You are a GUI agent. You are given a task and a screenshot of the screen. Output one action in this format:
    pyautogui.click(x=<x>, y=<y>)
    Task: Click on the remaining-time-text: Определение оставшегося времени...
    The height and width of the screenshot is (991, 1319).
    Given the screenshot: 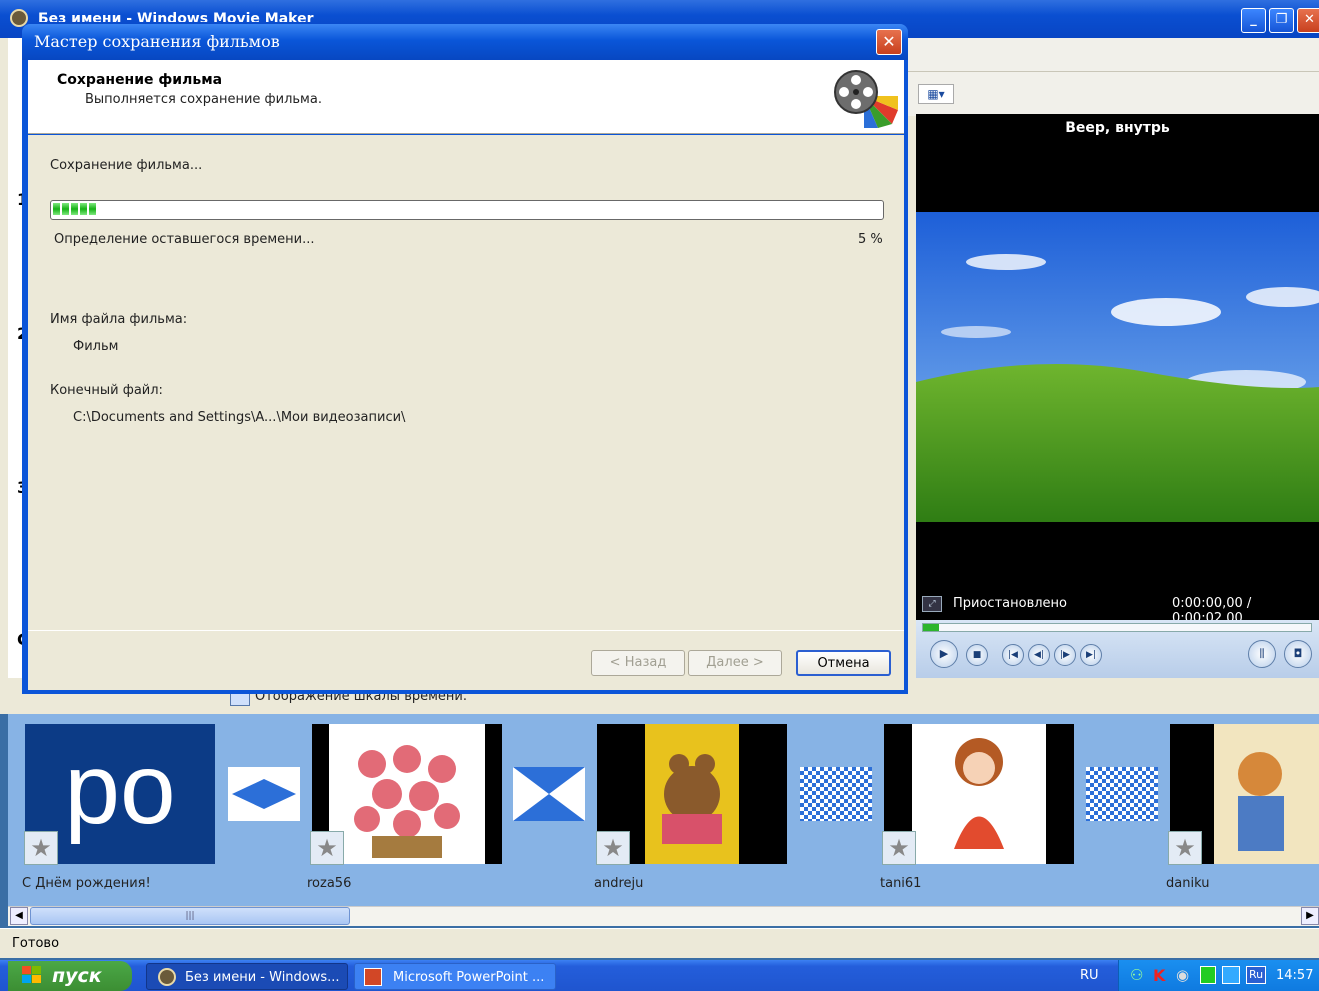 What is the action you would take?
    pyautogui.click(x=184, y=239)
    